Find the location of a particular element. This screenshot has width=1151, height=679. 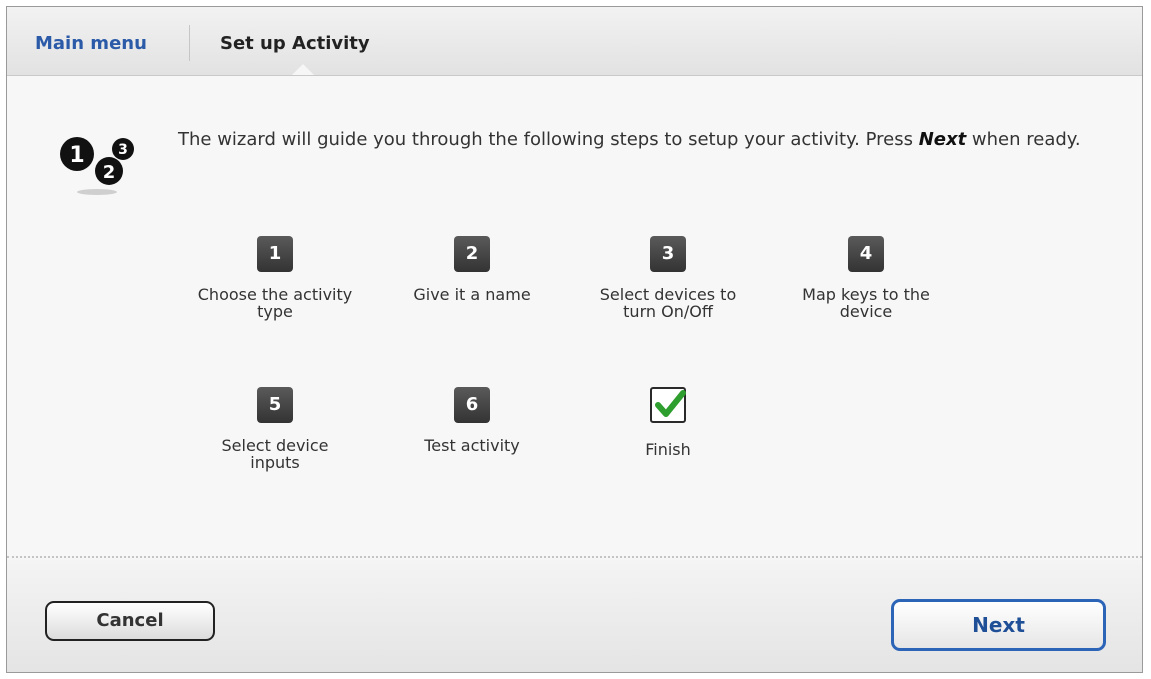

step-label: Select devices to turn On/Off is located at coordinates (668, 303).